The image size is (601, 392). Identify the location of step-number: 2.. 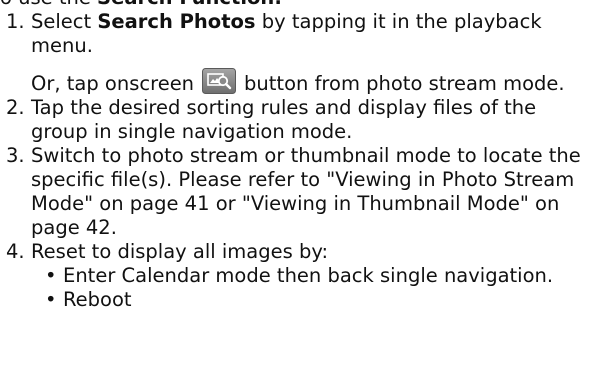
(15, 107).